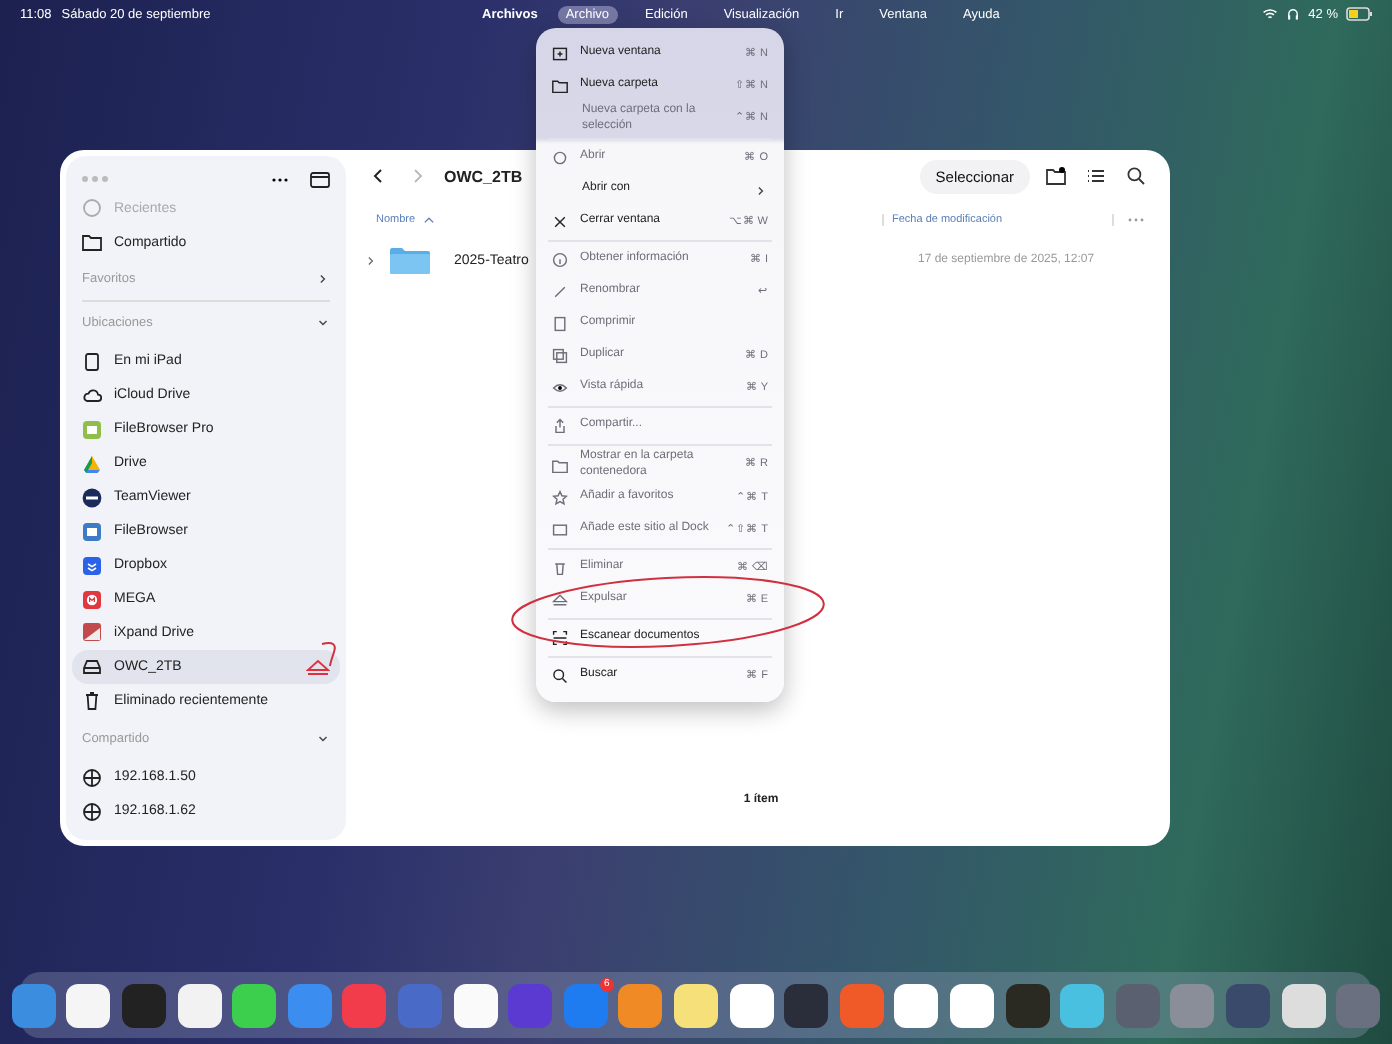  Describe the element at coordinates (418, 176) in the screenshot. I see `forward-icon` at that location.